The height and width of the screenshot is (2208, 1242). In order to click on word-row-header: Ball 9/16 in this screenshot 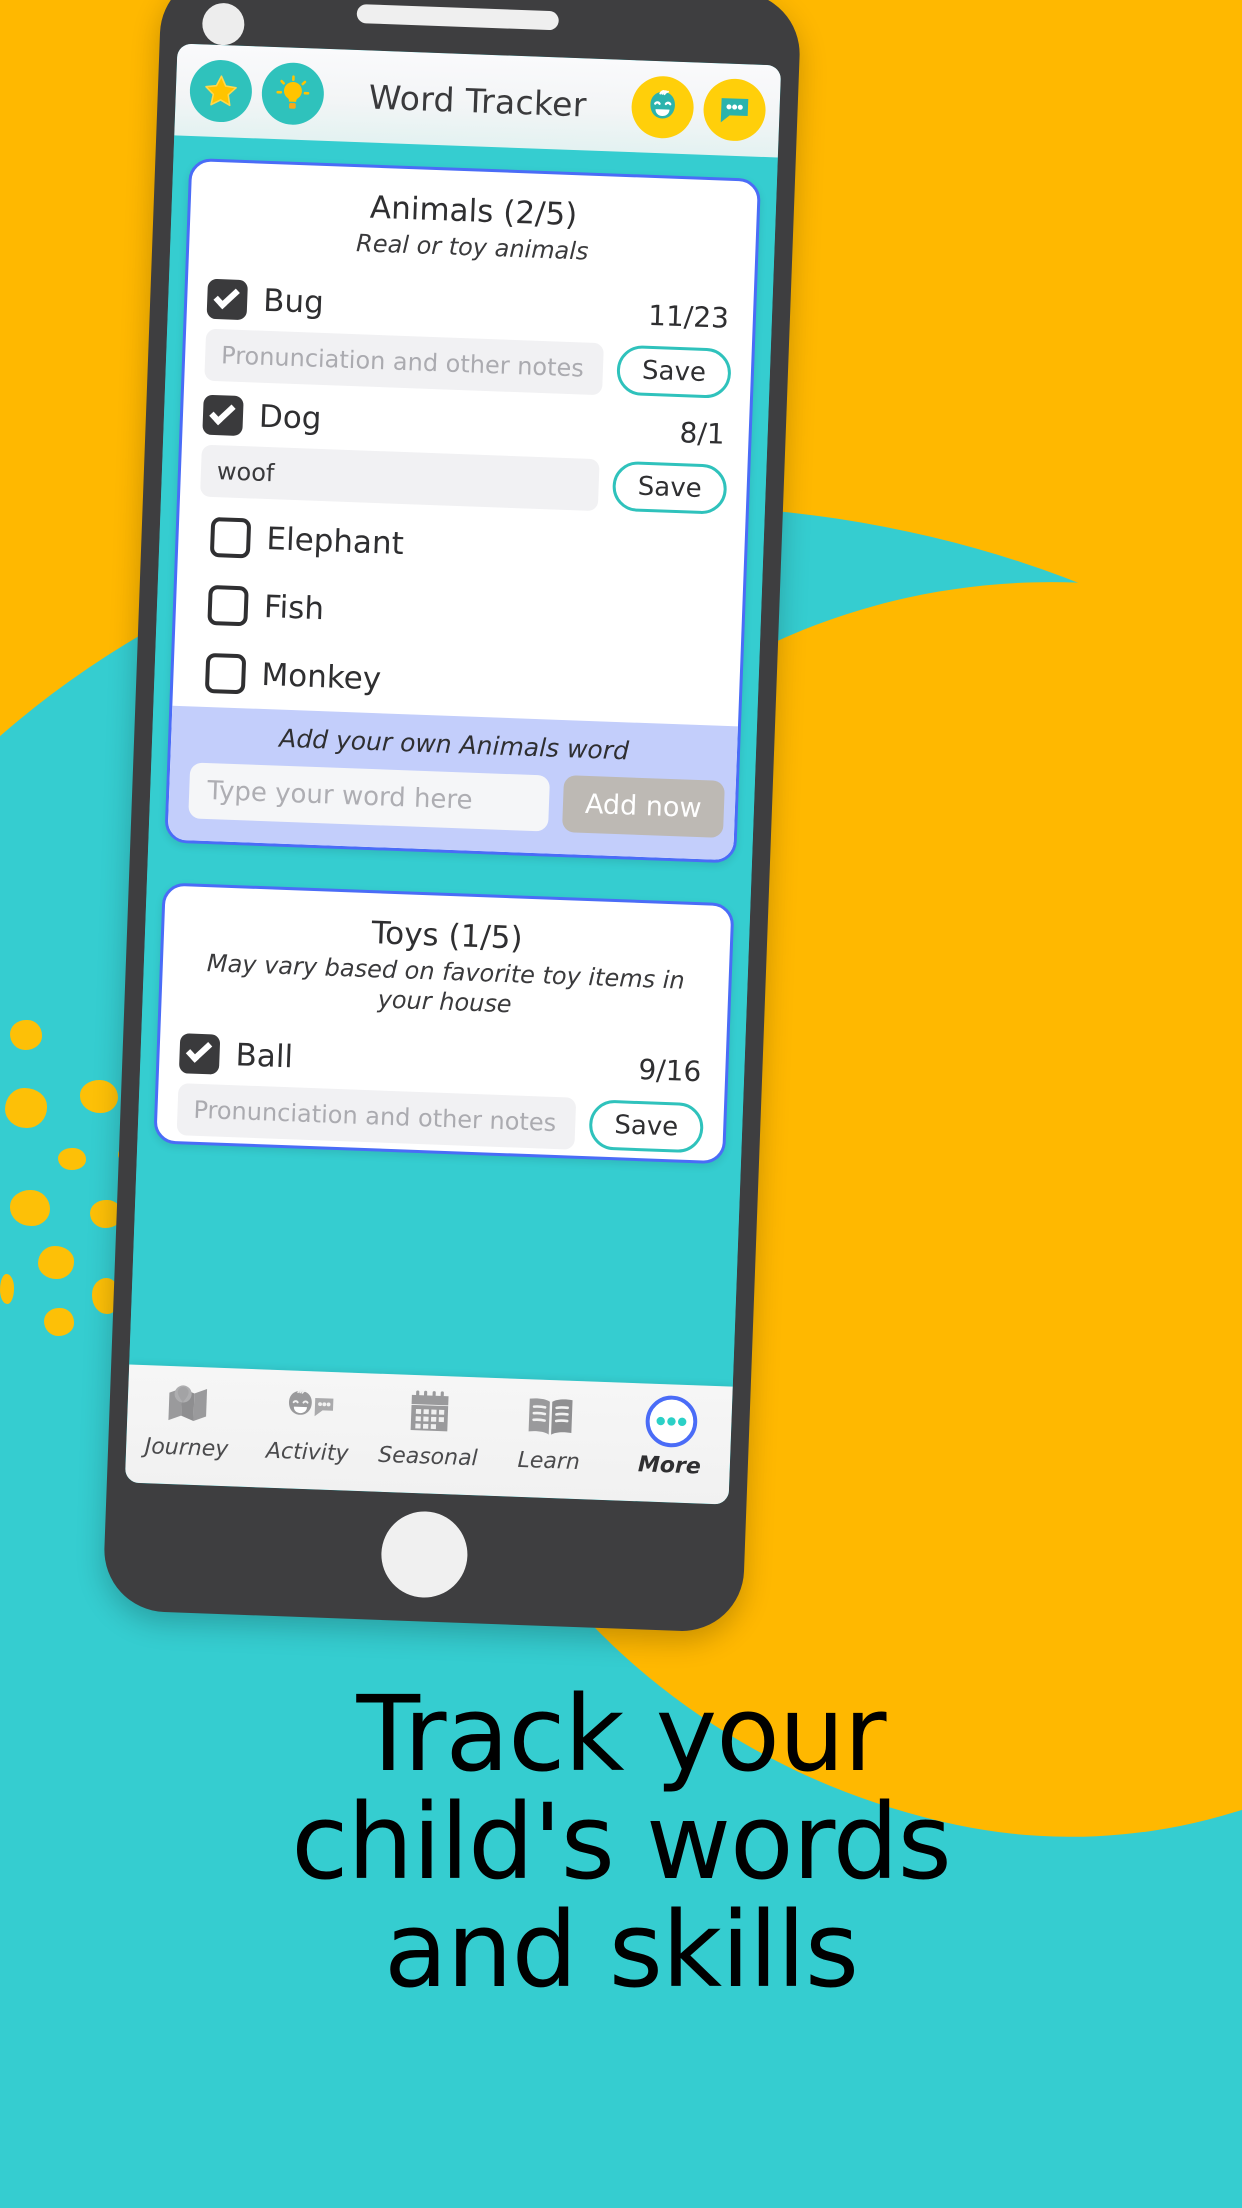, I will do `click(442, 1062)`.